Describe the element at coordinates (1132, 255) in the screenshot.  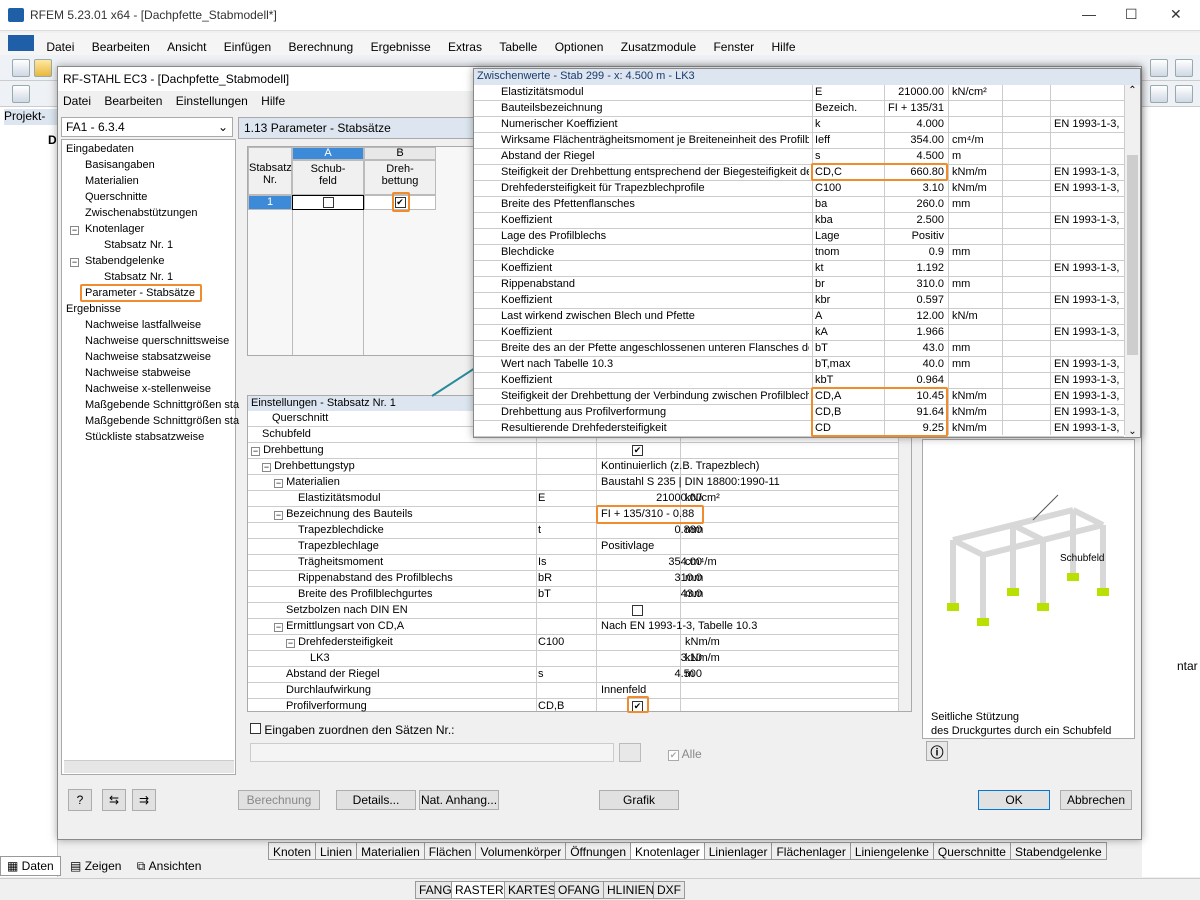
I see `scroll-thumb` at that location.